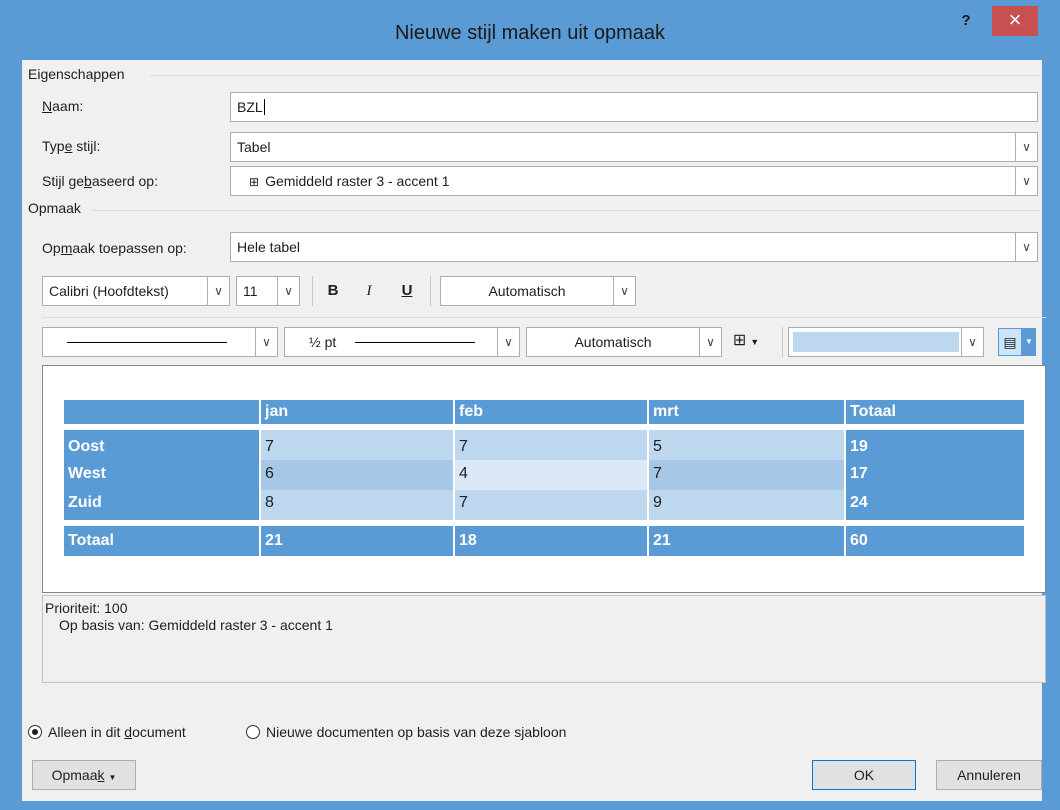 The height and width of the screenshot is (810, 1060). I want to click on border-color-select: Automatisch ∨, so click(624, 342).